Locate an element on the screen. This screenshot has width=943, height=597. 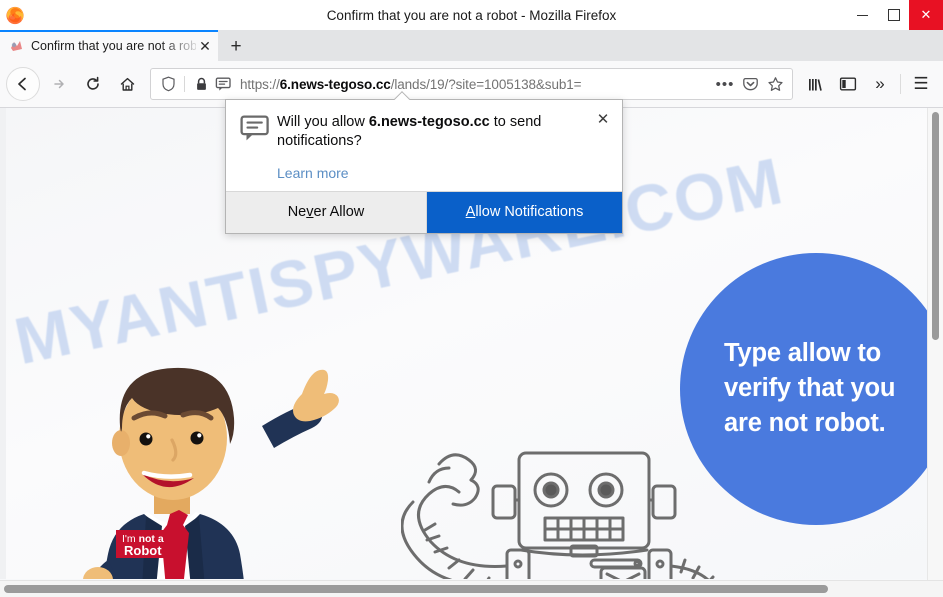
hamburger-menu-icon: ☰ is located at coordinates (921, 84).